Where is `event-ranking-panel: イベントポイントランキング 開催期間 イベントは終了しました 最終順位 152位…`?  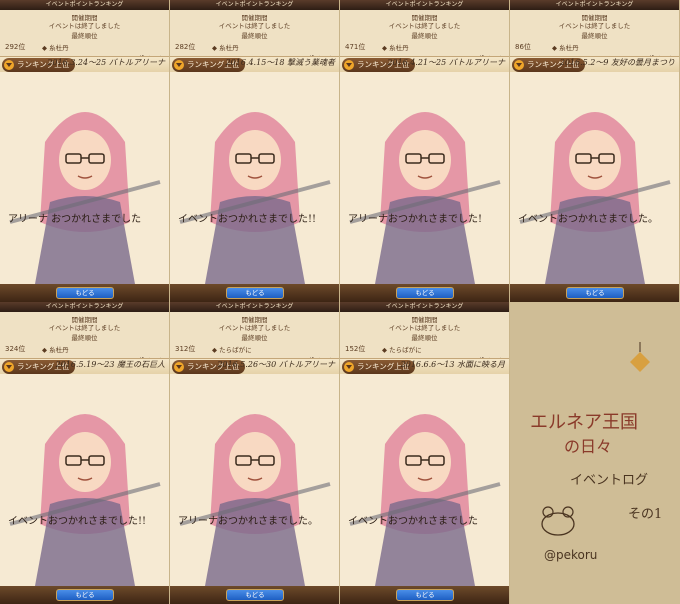
event-ranking-panel: イベントポイントランキング 開催期間 イベントは終了しました 最終順位 152位… is located at coordinates (425, 453).